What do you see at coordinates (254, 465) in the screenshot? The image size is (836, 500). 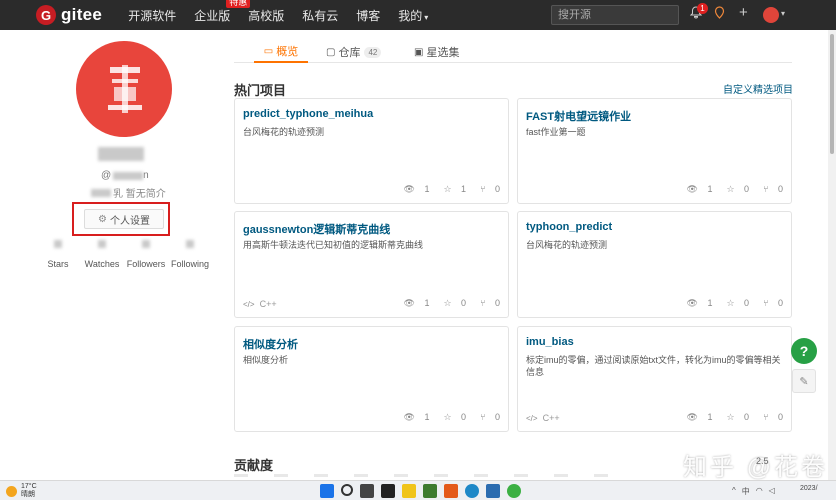 I see `contributions-title: 贡献度` at bounding box center [254, 465].